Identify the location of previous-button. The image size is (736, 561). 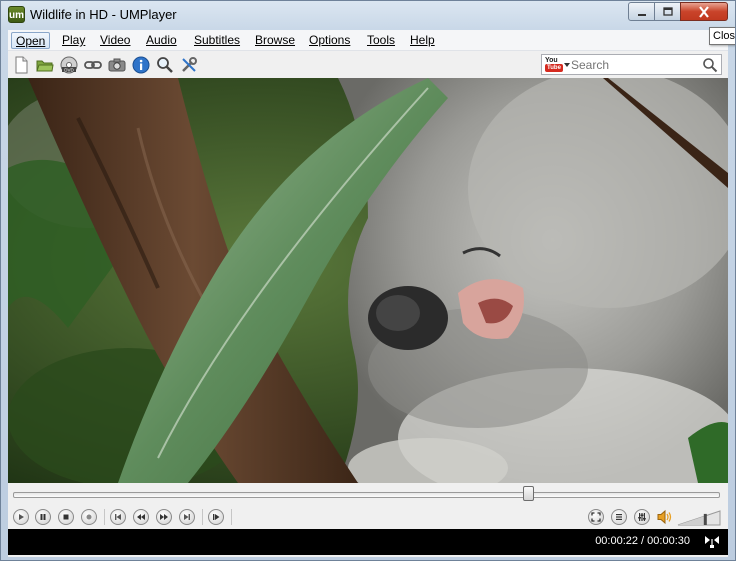
(118, 517).